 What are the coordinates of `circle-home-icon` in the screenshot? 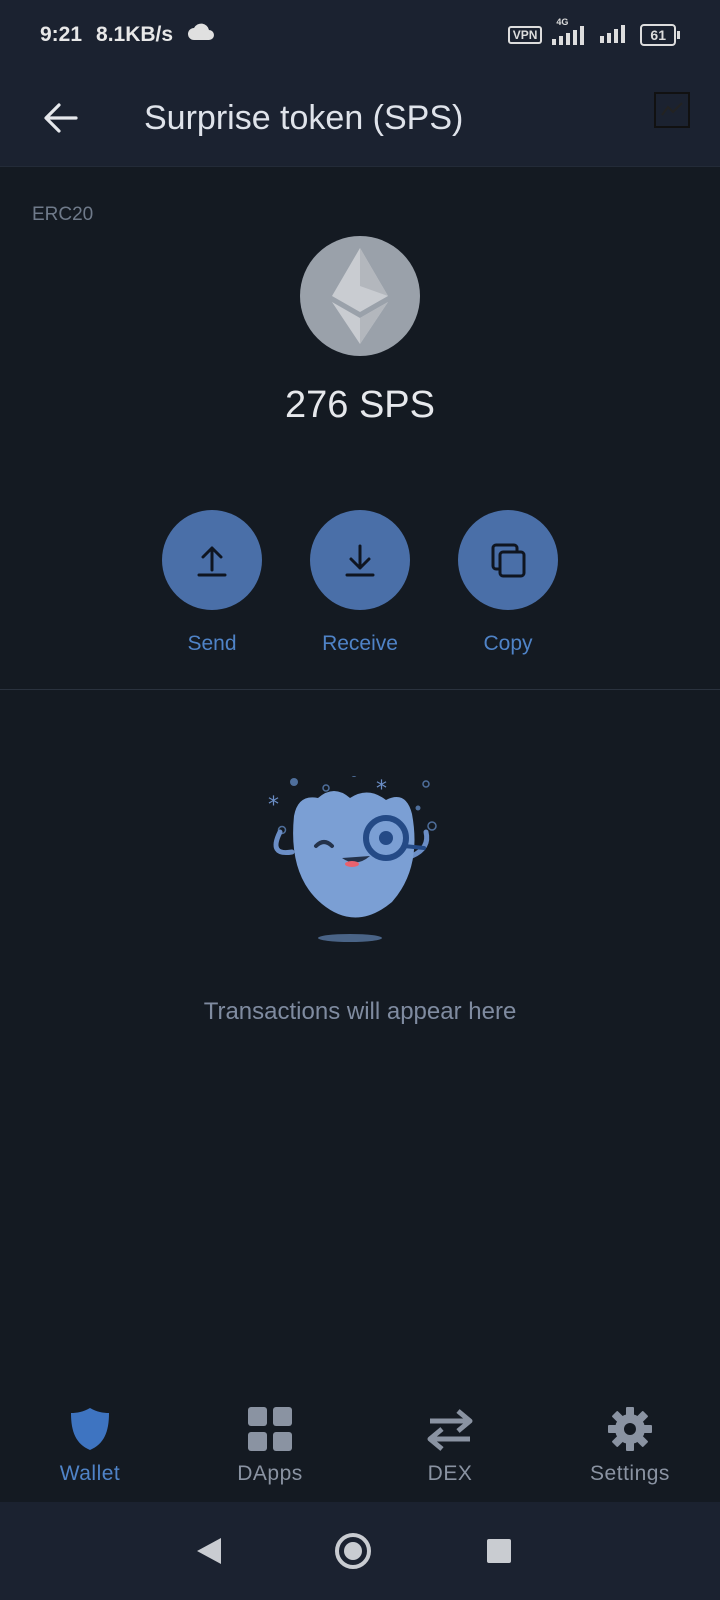 It's located at (353, 1551).